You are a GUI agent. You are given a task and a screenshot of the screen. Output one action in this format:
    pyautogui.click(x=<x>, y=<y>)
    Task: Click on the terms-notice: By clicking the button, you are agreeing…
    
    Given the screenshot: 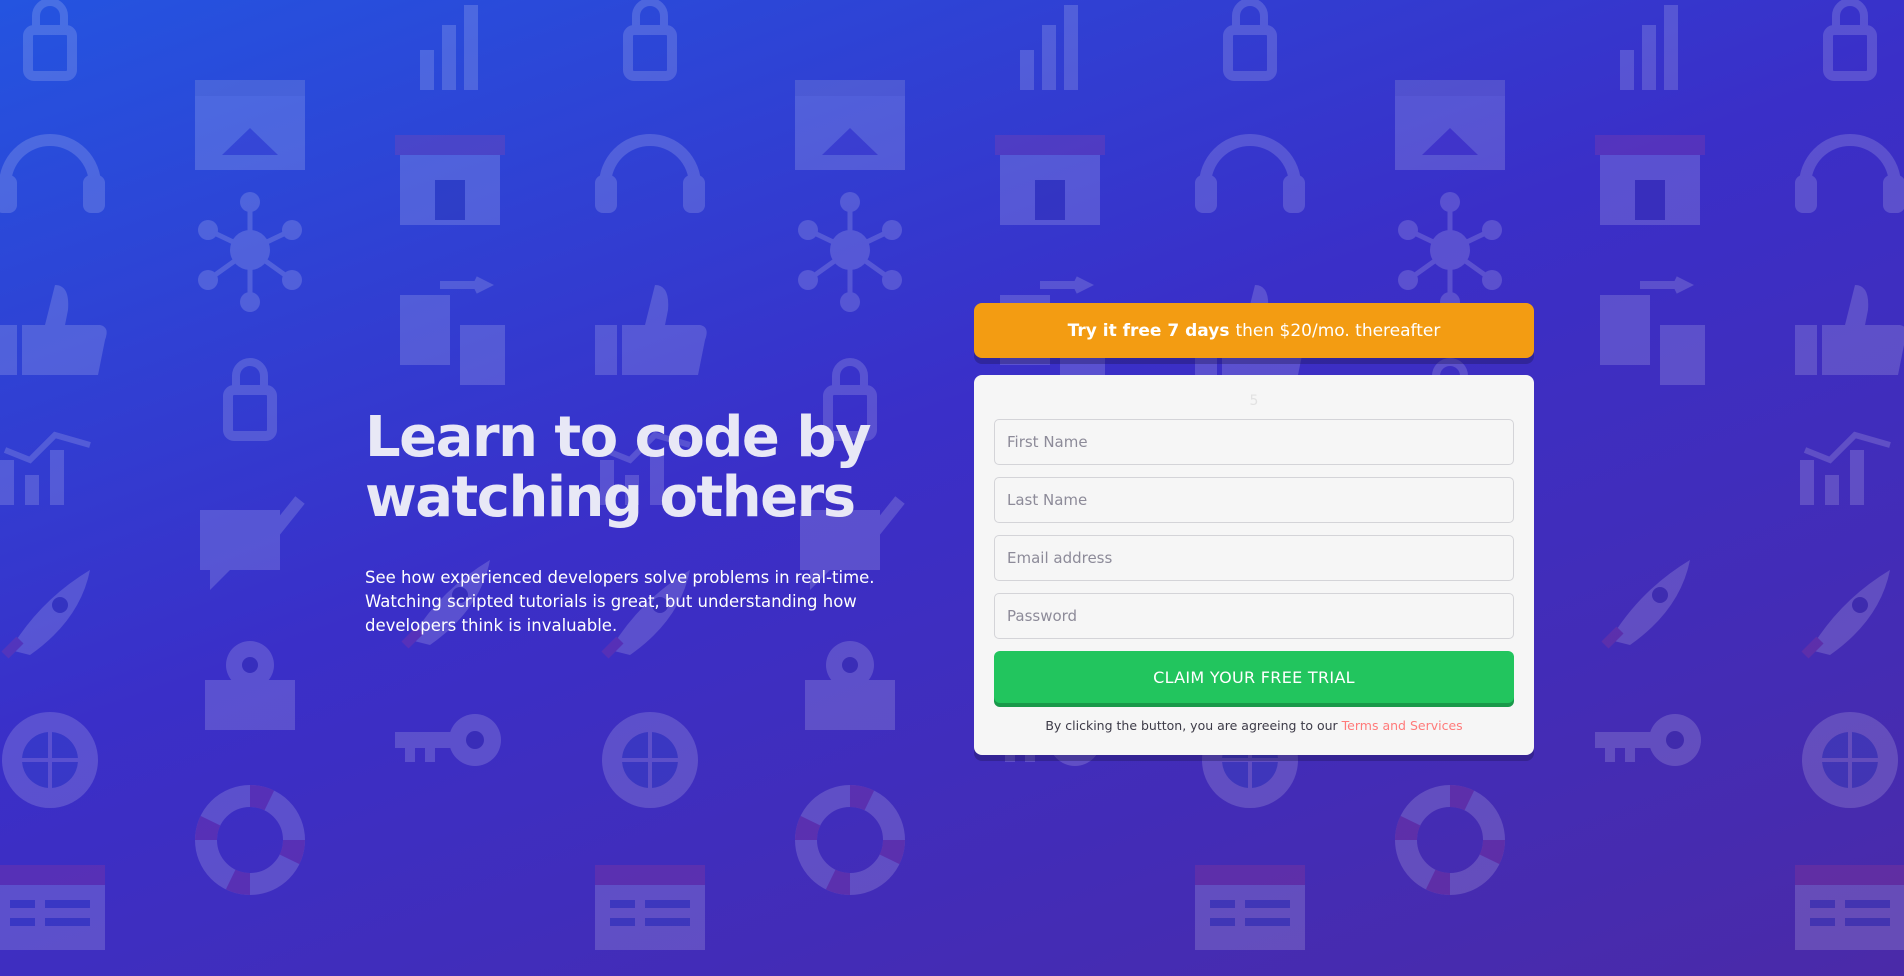 What is the action you would take?
    pyautogui.click(x=1254, y=725)
    